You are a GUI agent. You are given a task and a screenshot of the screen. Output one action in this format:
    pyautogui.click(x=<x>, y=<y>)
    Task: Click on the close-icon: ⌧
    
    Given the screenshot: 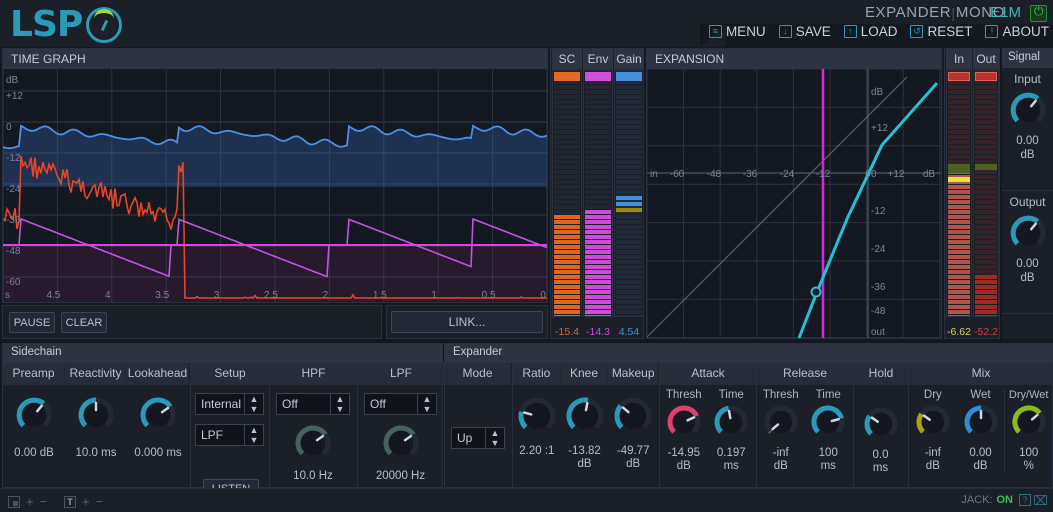 What is the action you would take?
    pyautogui.click(x=1040, y=501)
    